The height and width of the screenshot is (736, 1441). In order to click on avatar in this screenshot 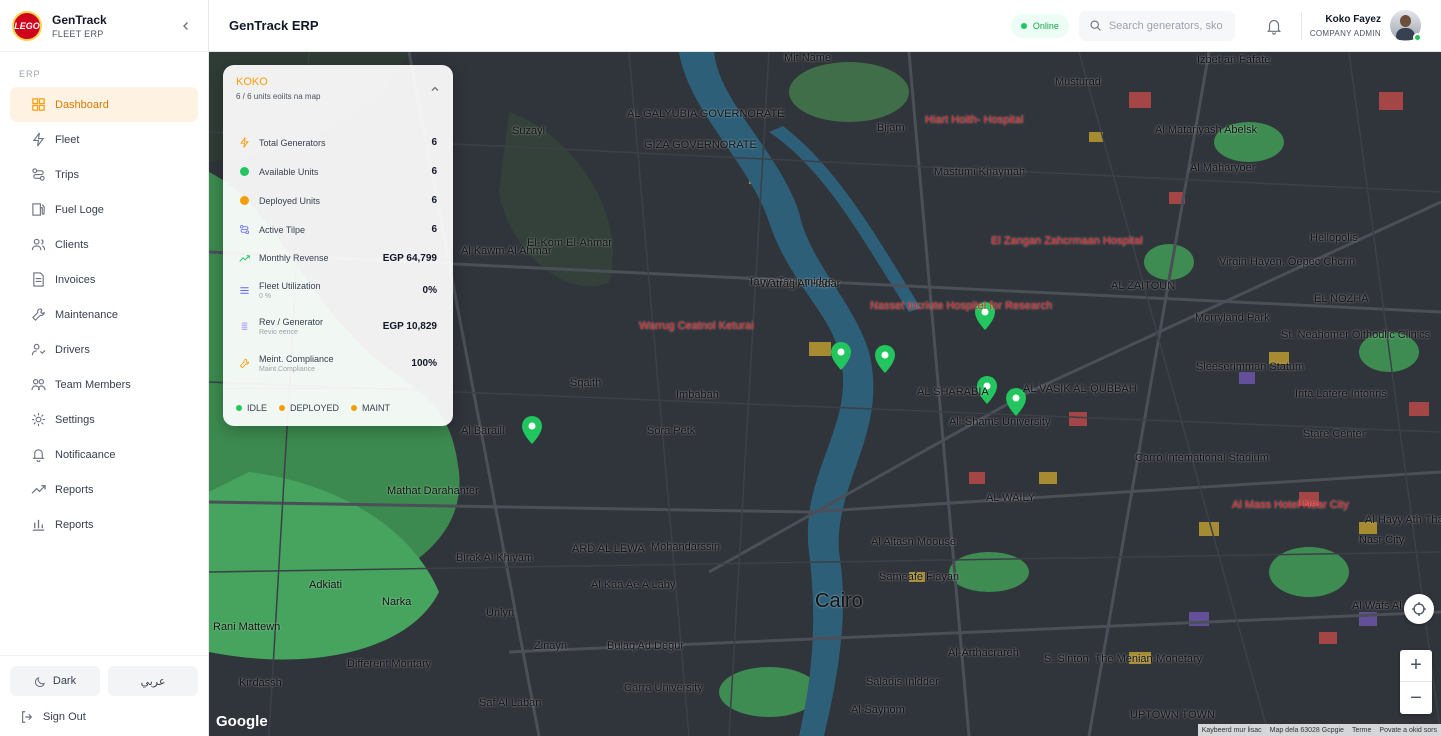, I will do `click(1406, 26)`.